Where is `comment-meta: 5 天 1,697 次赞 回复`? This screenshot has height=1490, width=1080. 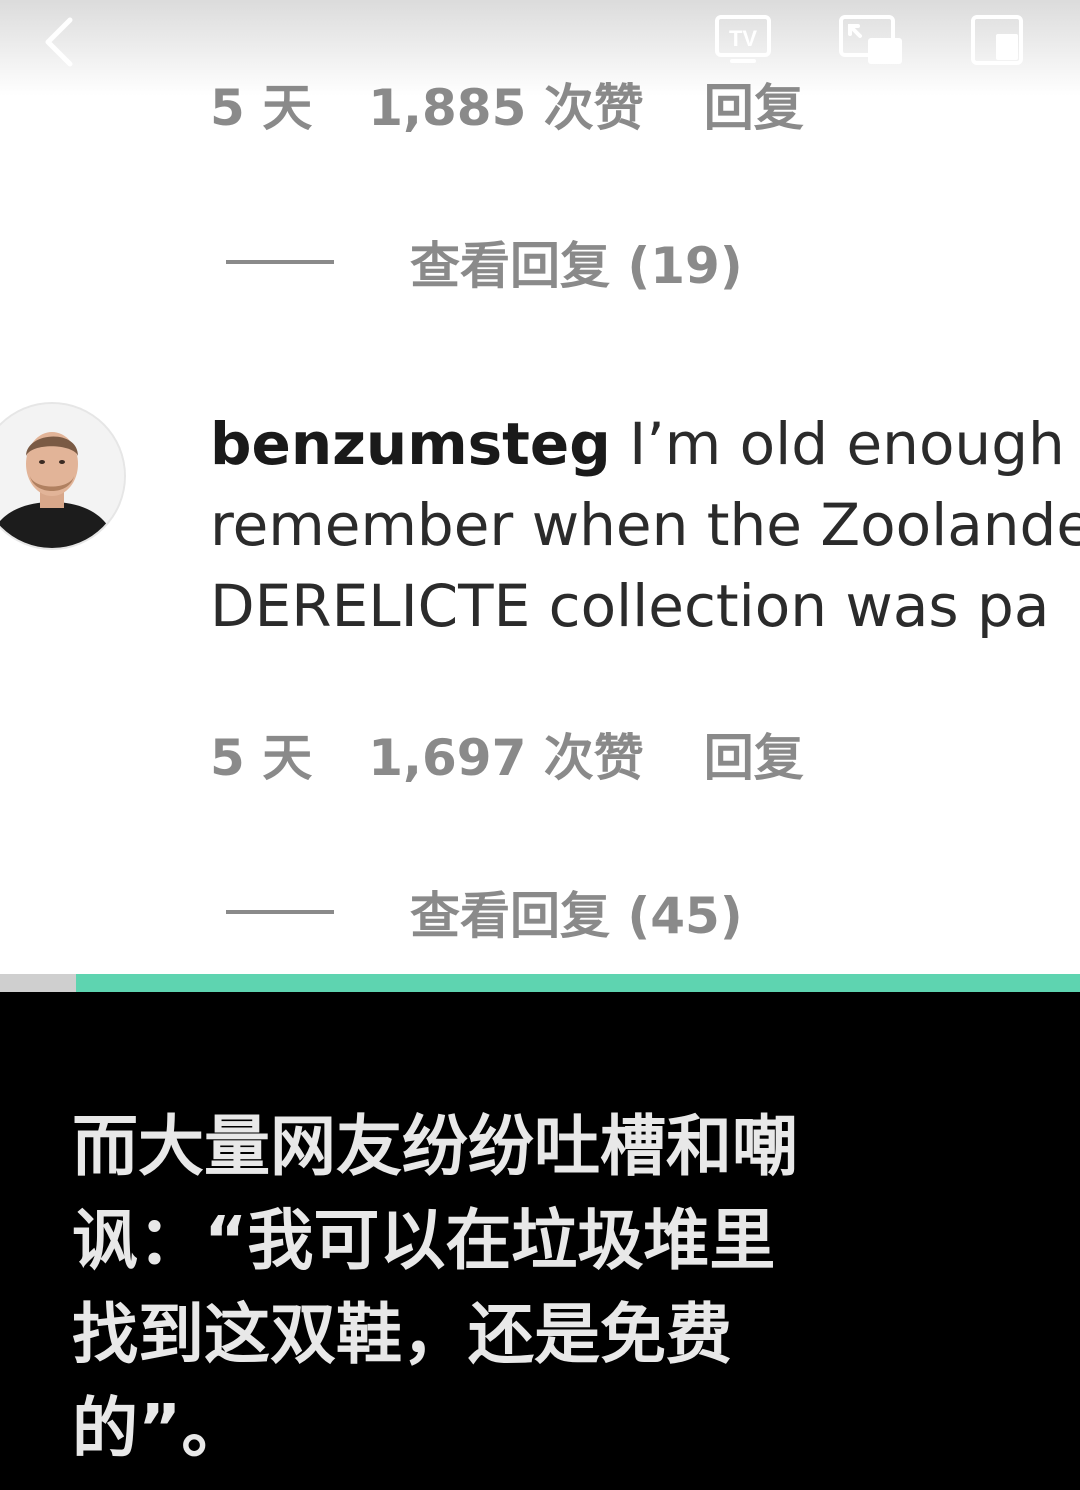
comment-meta: 5 天 1,697 次赞 回复 is located at coordinates (507, 755).